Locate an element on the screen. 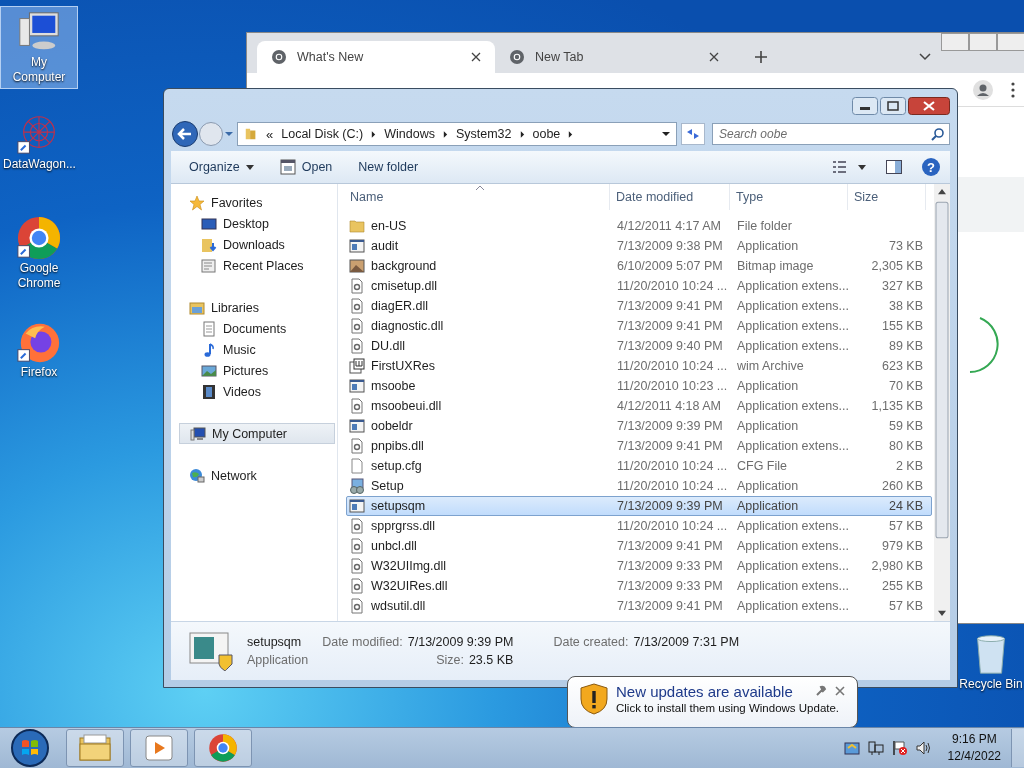  browser-tab: New Tab is located at coordinates (614, 57).